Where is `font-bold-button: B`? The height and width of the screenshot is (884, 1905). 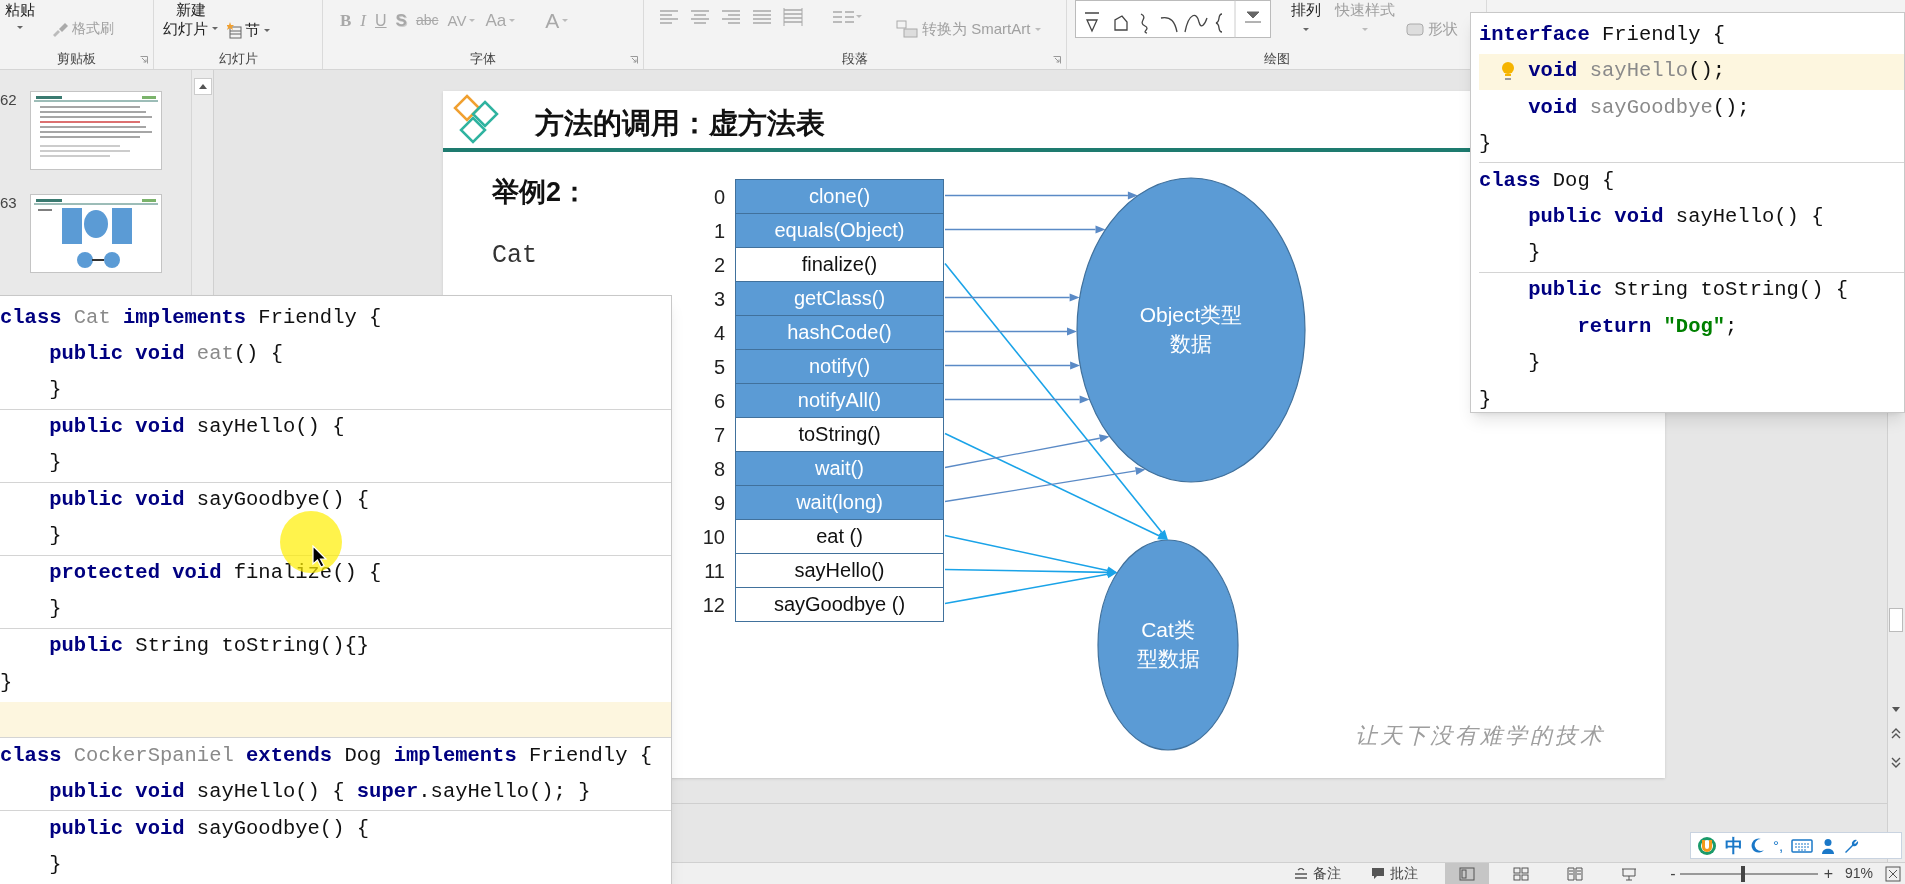
font-bold-button: B is located at coordinates (346, 21).